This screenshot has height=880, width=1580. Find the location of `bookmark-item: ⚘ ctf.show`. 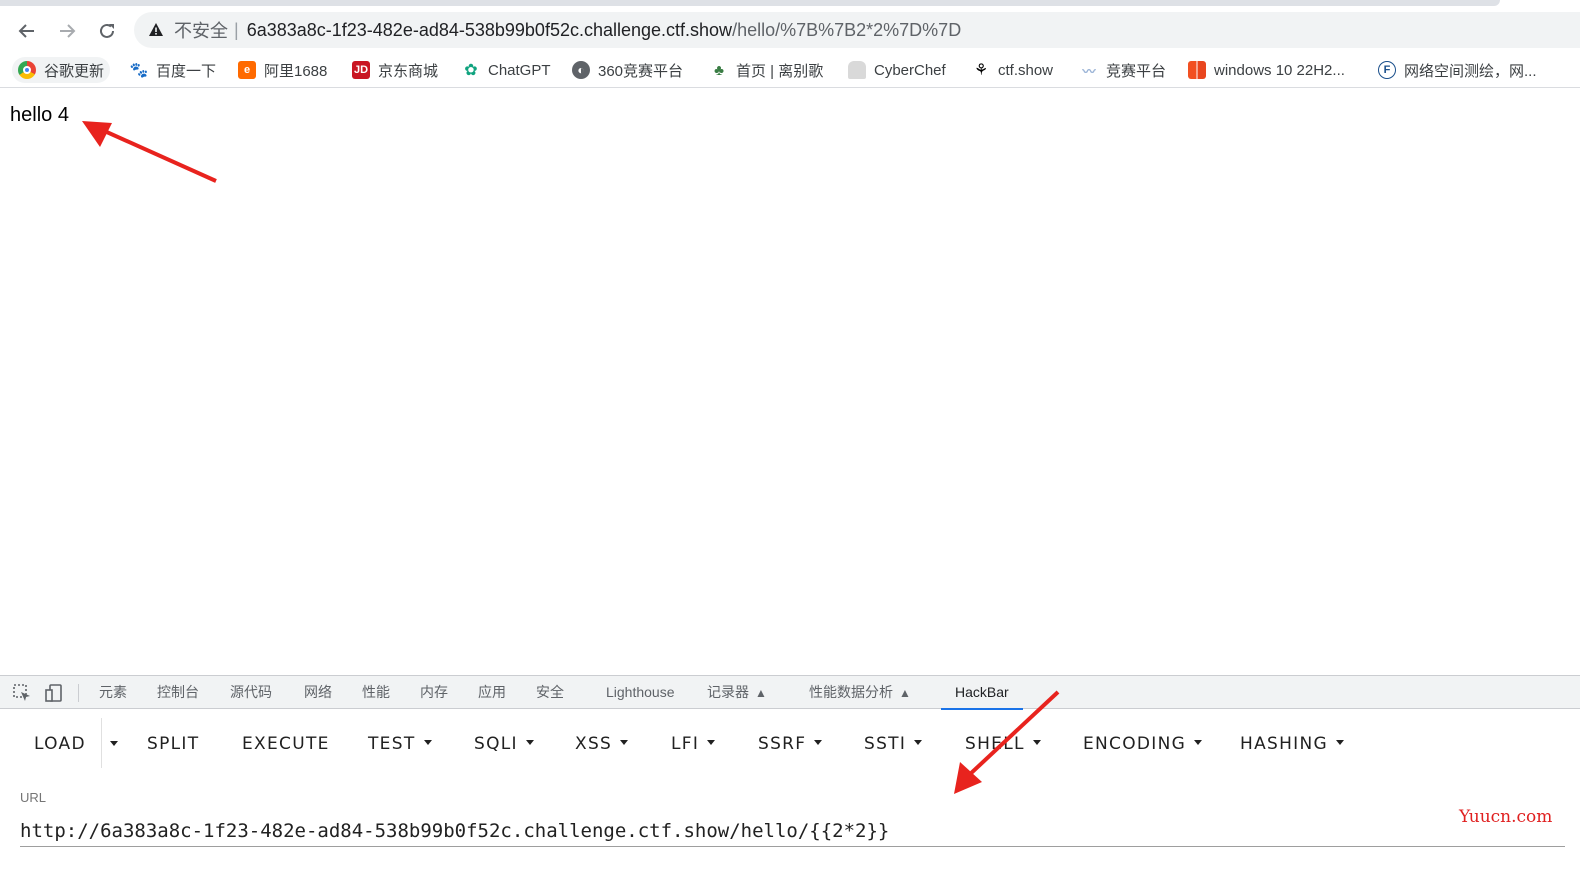

bookmark-item: ⚘ ctf.show is located at coordinates (1012, 70).